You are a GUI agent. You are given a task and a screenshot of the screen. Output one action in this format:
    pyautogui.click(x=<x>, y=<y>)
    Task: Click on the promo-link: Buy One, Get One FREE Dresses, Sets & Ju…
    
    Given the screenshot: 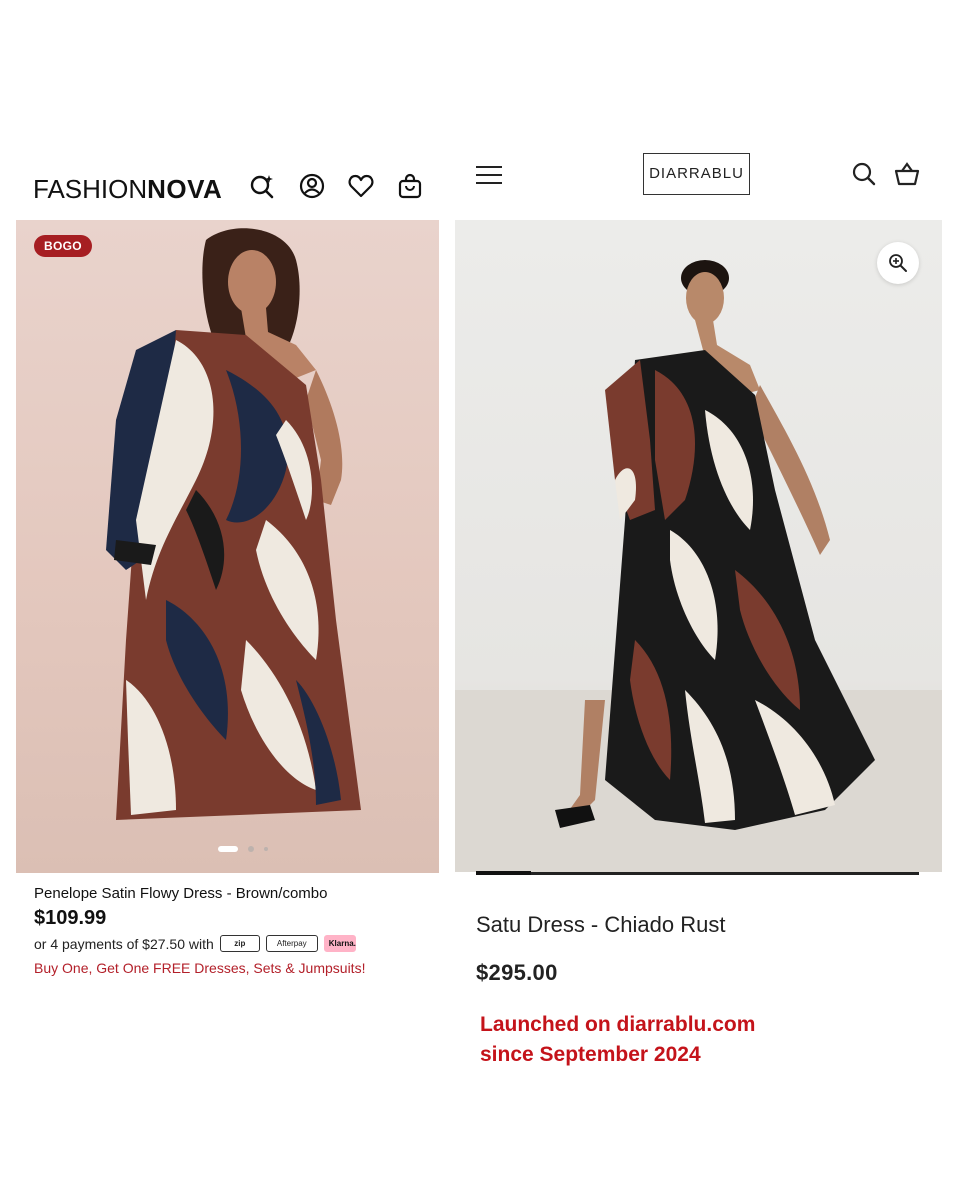 What is the action you would take?
    pyautogui.click(x=199, y=968)
    